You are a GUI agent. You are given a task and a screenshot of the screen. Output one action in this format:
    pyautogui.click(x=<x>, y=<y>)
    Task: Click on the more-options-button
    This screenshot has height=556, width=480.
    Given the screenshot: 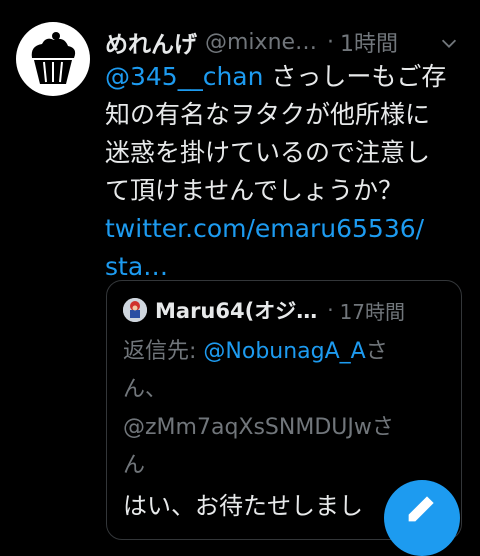 What is the action you would take?
    pyautogui.click(x=449, y=43)
    